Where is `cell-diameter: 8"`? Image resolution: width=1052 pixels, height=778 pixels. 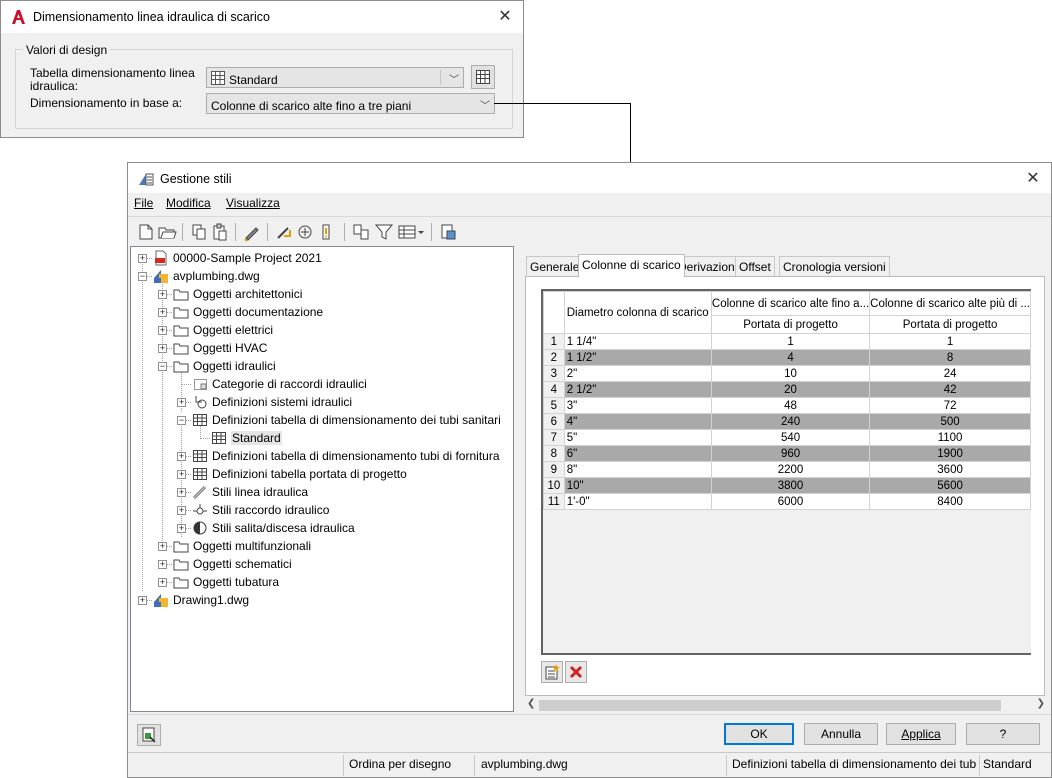 cell-diameter: 8" is located at coordinates (637, 469).